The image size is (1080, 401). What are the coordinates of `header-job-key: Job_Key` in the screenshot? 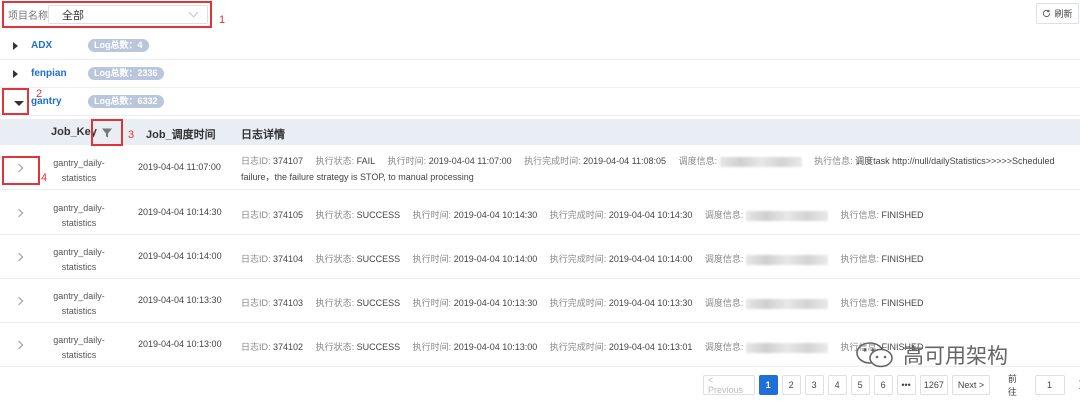 It's located at (74, 132).